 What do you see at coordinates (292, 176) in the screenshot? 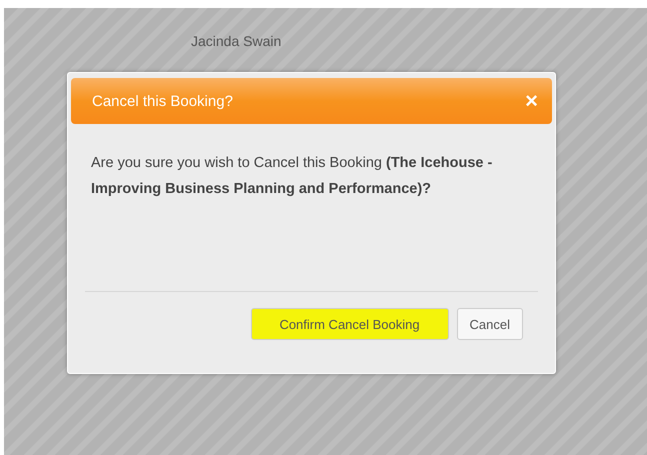
I see `dialog-message: Are you sure you wish to Cancel this Booking (The Icehouse - Improving Business Planning and Performance)?` at bounding box center [292, 176].